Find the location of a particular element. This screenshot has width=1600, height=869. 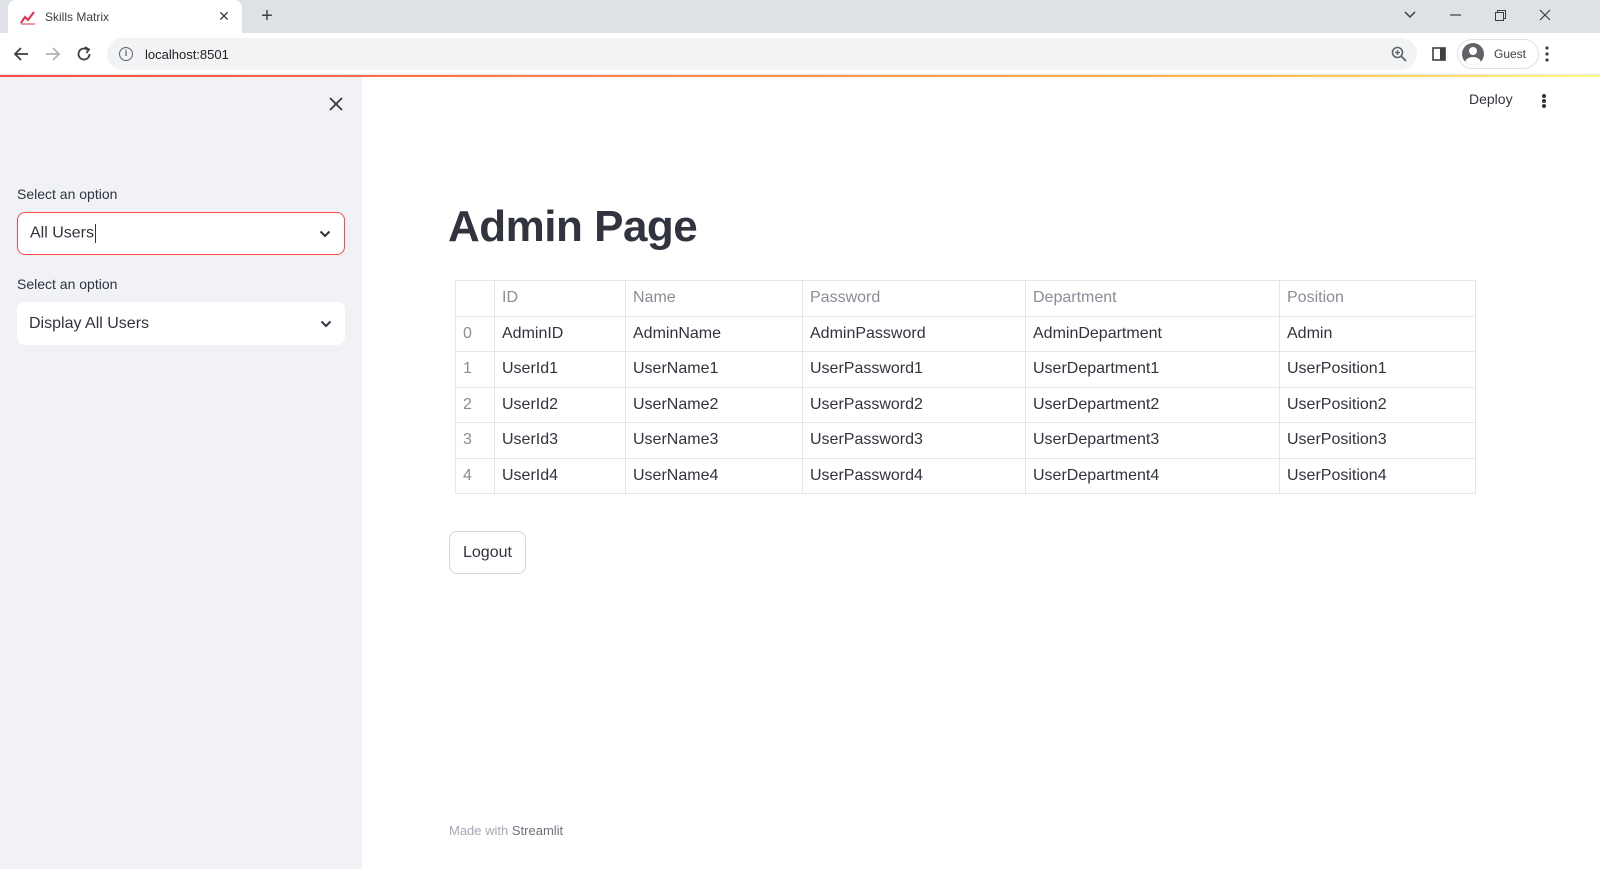

table-cell: UserPassword2 is located at coordinates (914, 404).